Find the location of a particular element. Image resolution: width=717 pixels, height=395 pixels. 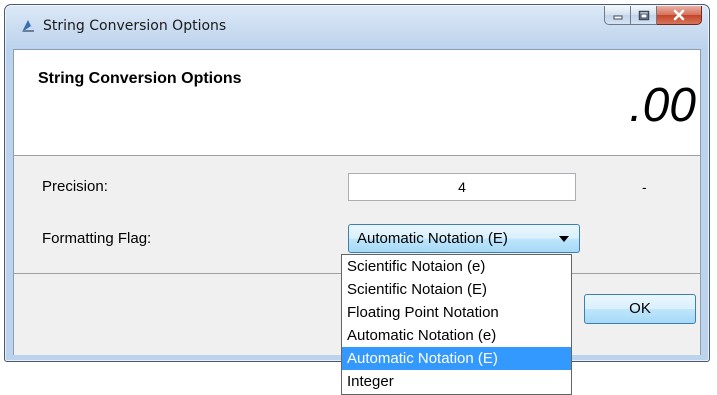

dropdown-option-automatic-lower: Automatic Notation (e) is located at coordinates (456, 335).